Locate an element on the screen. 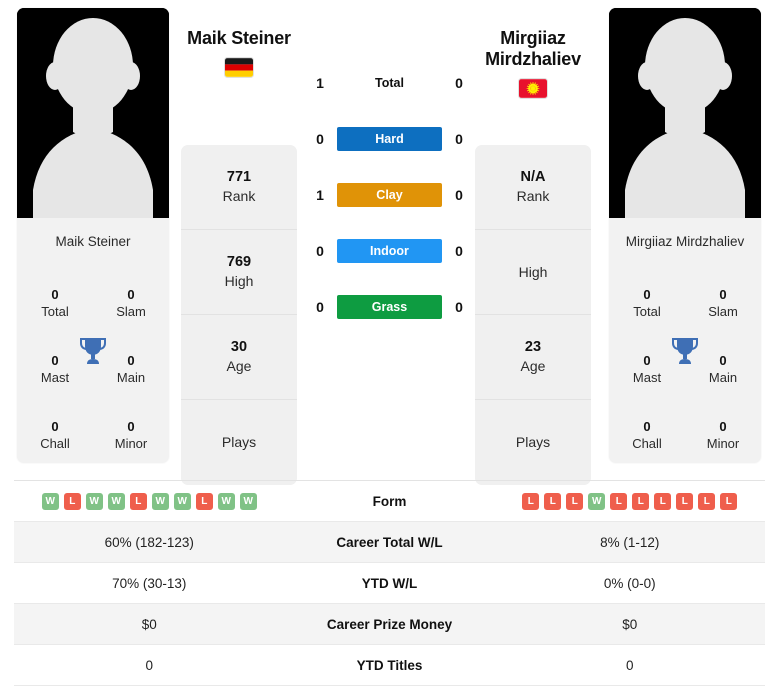  label: Main is located at coordinates (723, 377).